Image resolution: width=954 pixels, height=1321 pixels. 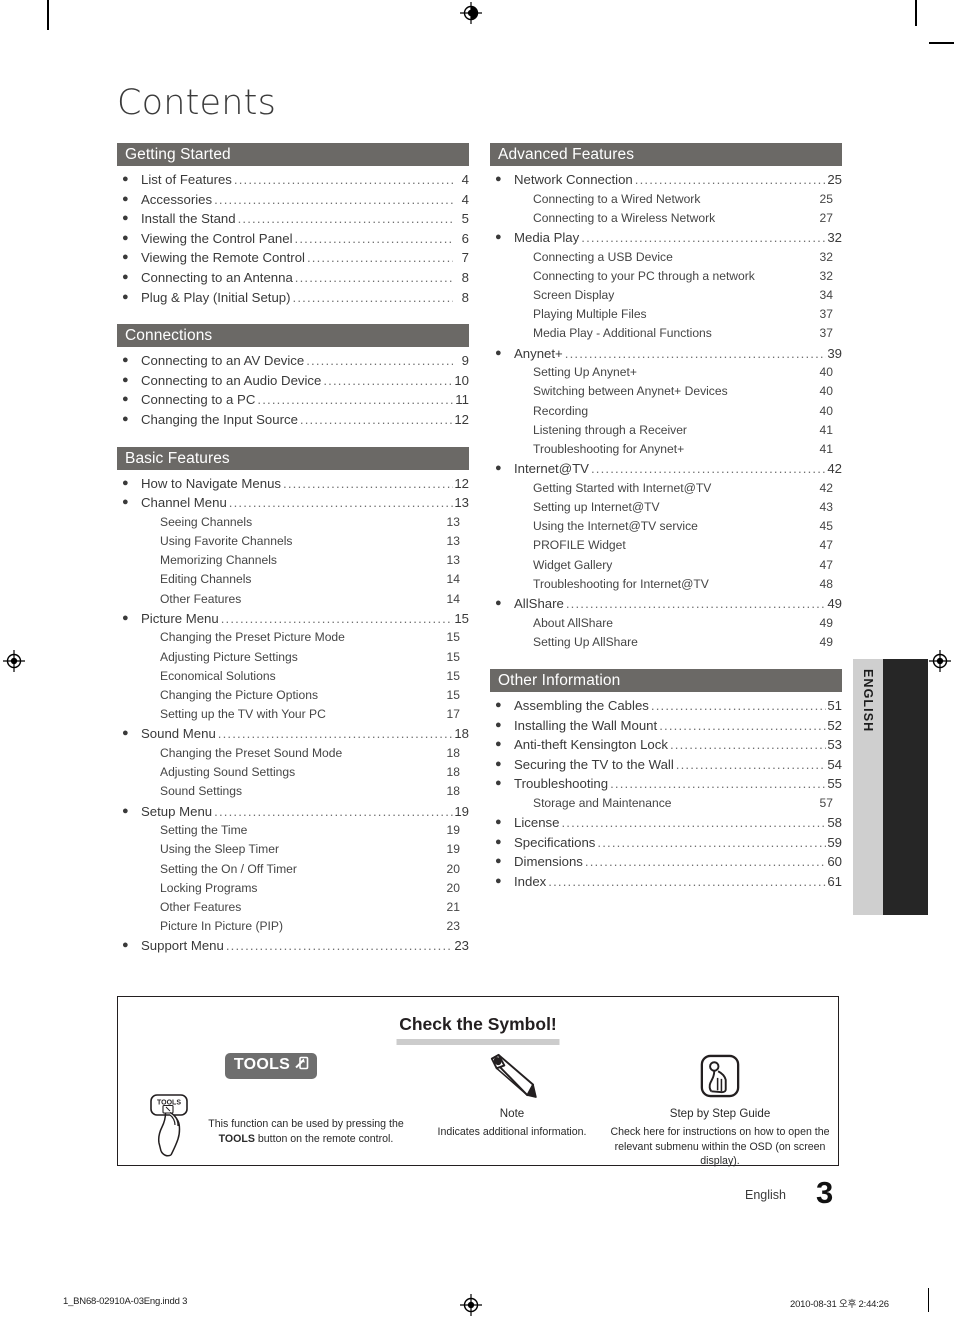 What do you see at coordinates (666, 314) in the screenshot?
I see `toc-subentry: Playing Multiple Files 37` at bounding box center [666, 314].